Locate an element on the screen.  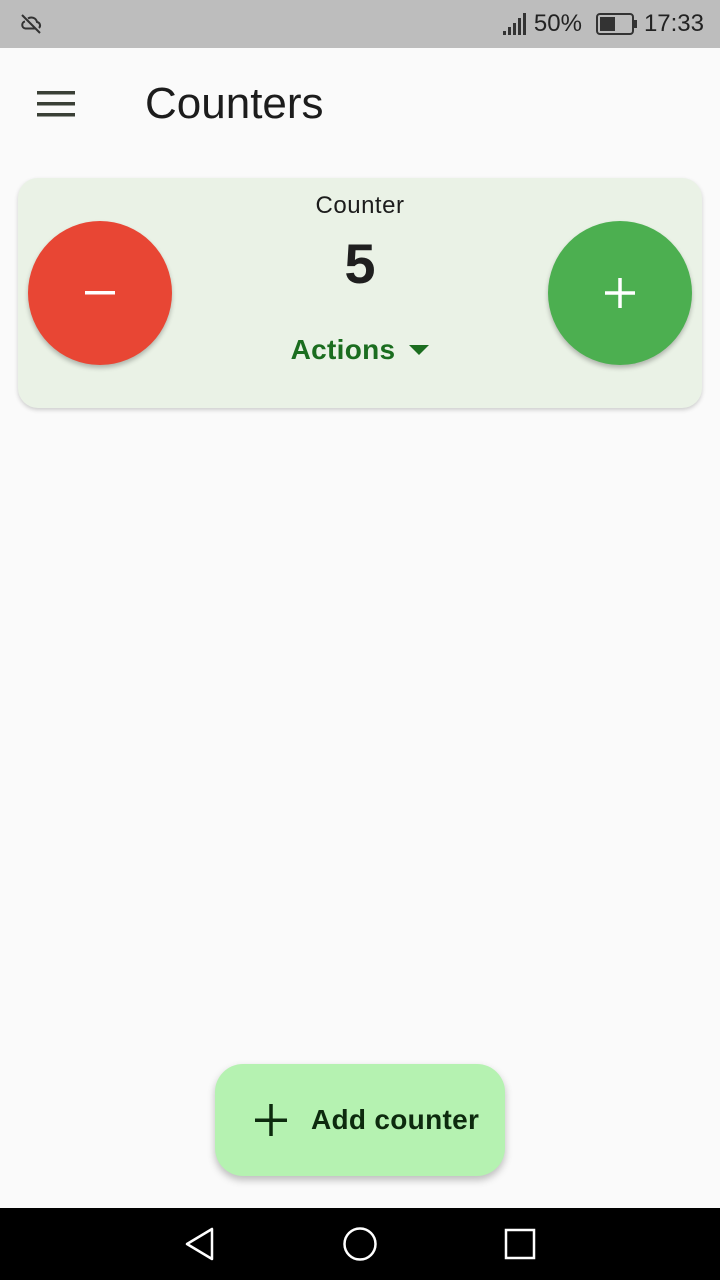
back-button is located at coordinates (200, 1244).